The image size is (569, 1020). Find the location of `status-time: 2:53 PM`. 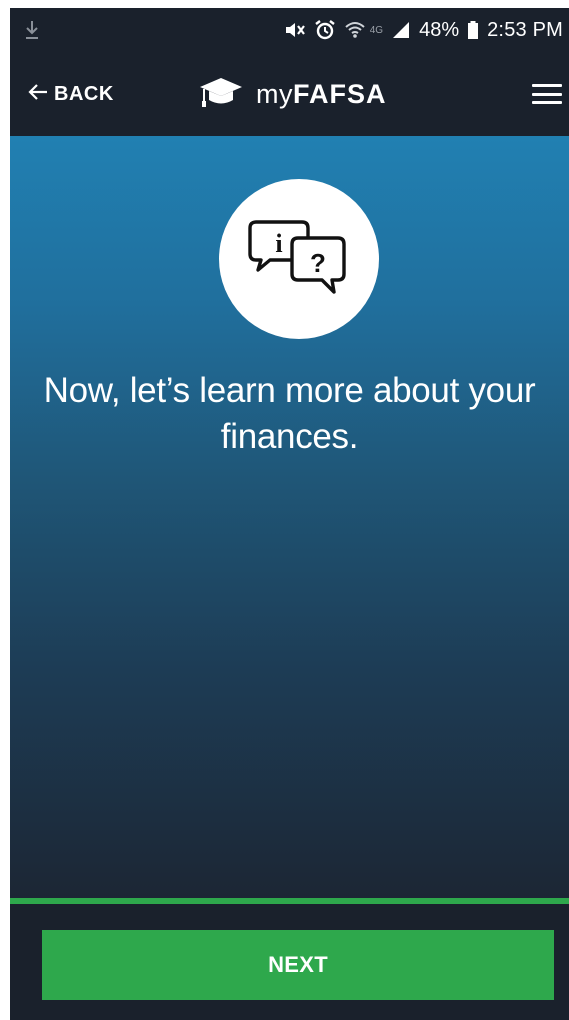

status-time: 2:53 PM is located at coordinates (525, 29).